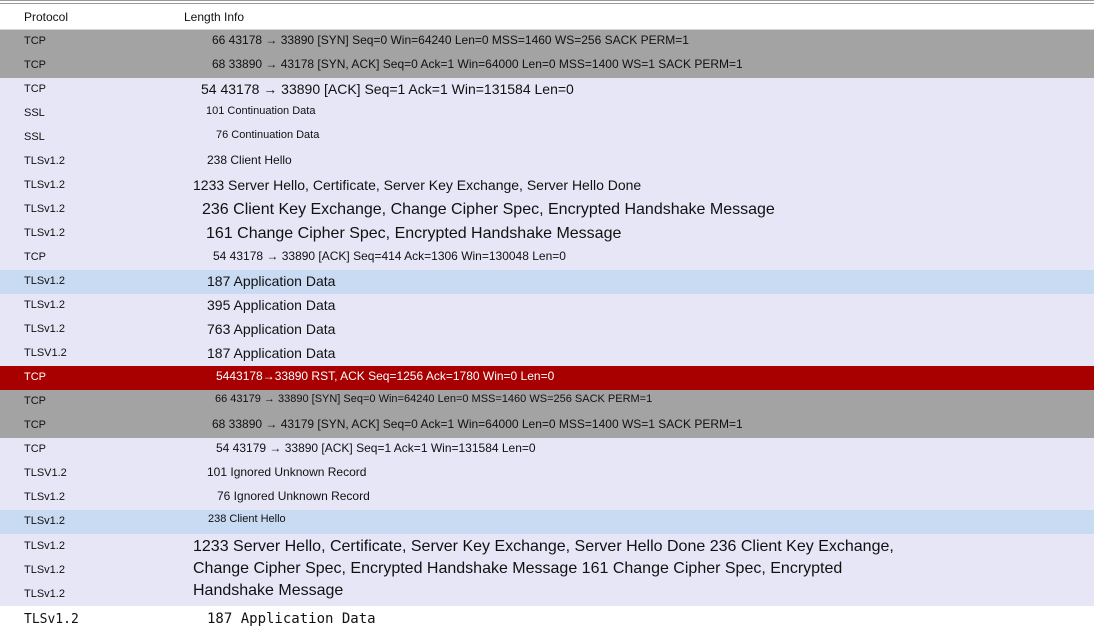 Image resolution: width=1094 pixels, height=627 pixels. What do you see at coordinates (547, 282) in the screenshot?
I see `packet-row: TLSv1.2 187 Application Data` at bounding box center [547, 282].